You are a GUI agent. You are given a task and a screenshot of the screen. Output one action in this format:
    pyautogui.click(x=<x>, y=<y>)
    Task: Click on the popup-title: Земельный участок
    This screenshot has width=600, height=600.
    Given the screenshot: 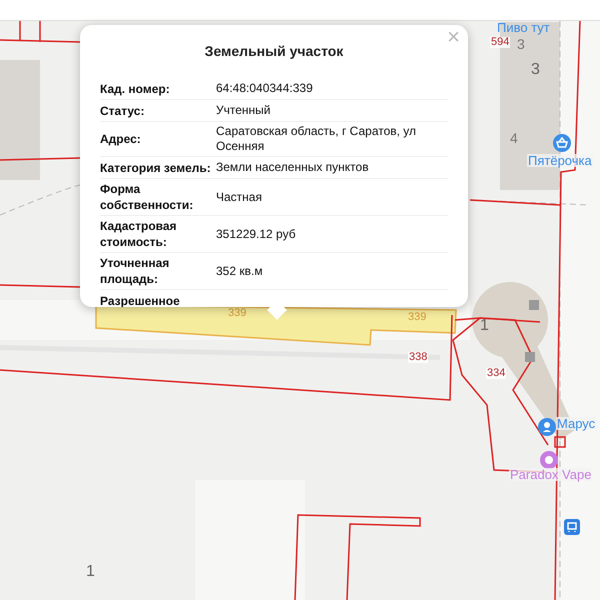 What is the action you would take?
    pyautogui.click(x=274, y=51)
    